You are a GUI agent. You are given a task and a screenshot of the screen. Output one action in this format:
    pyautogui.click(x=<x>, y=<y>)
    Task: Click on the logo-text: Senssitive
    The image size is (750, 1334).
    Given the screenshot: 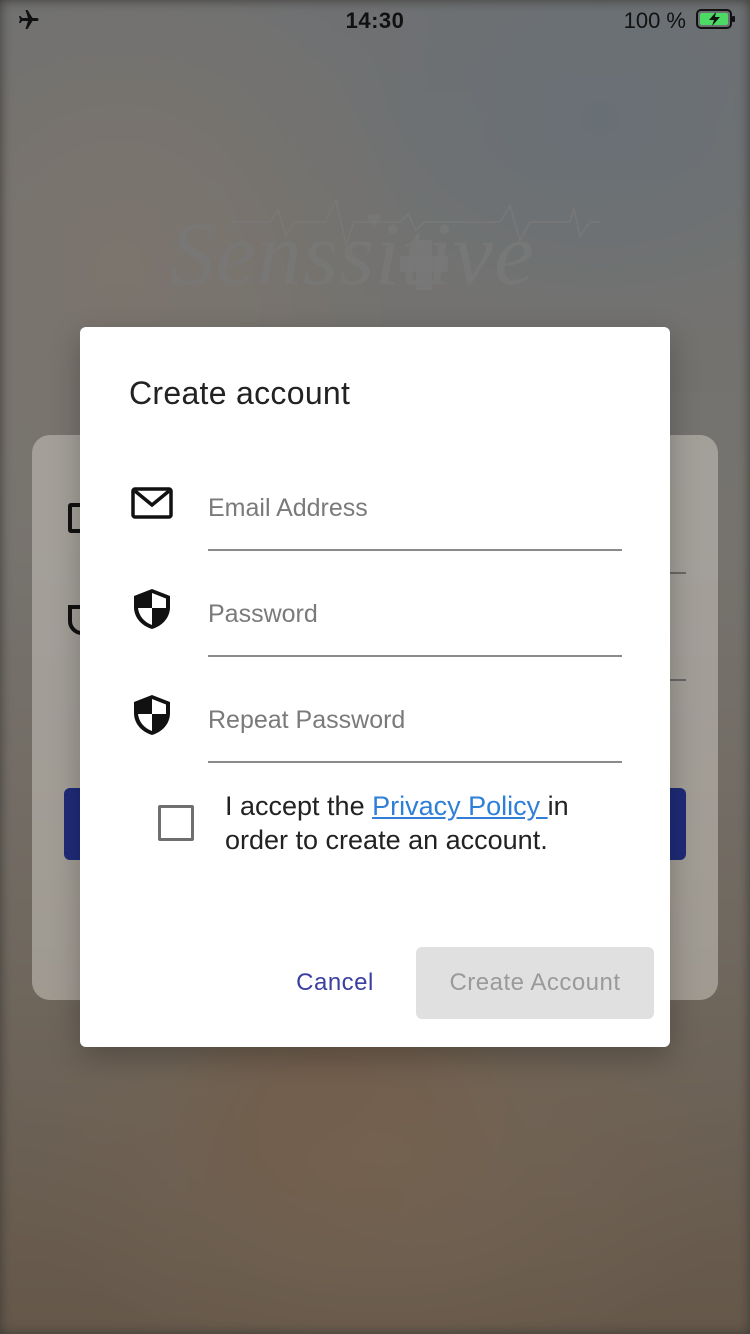 What is the action you would take?
    pyautogui.click(x=352, y=254)
    